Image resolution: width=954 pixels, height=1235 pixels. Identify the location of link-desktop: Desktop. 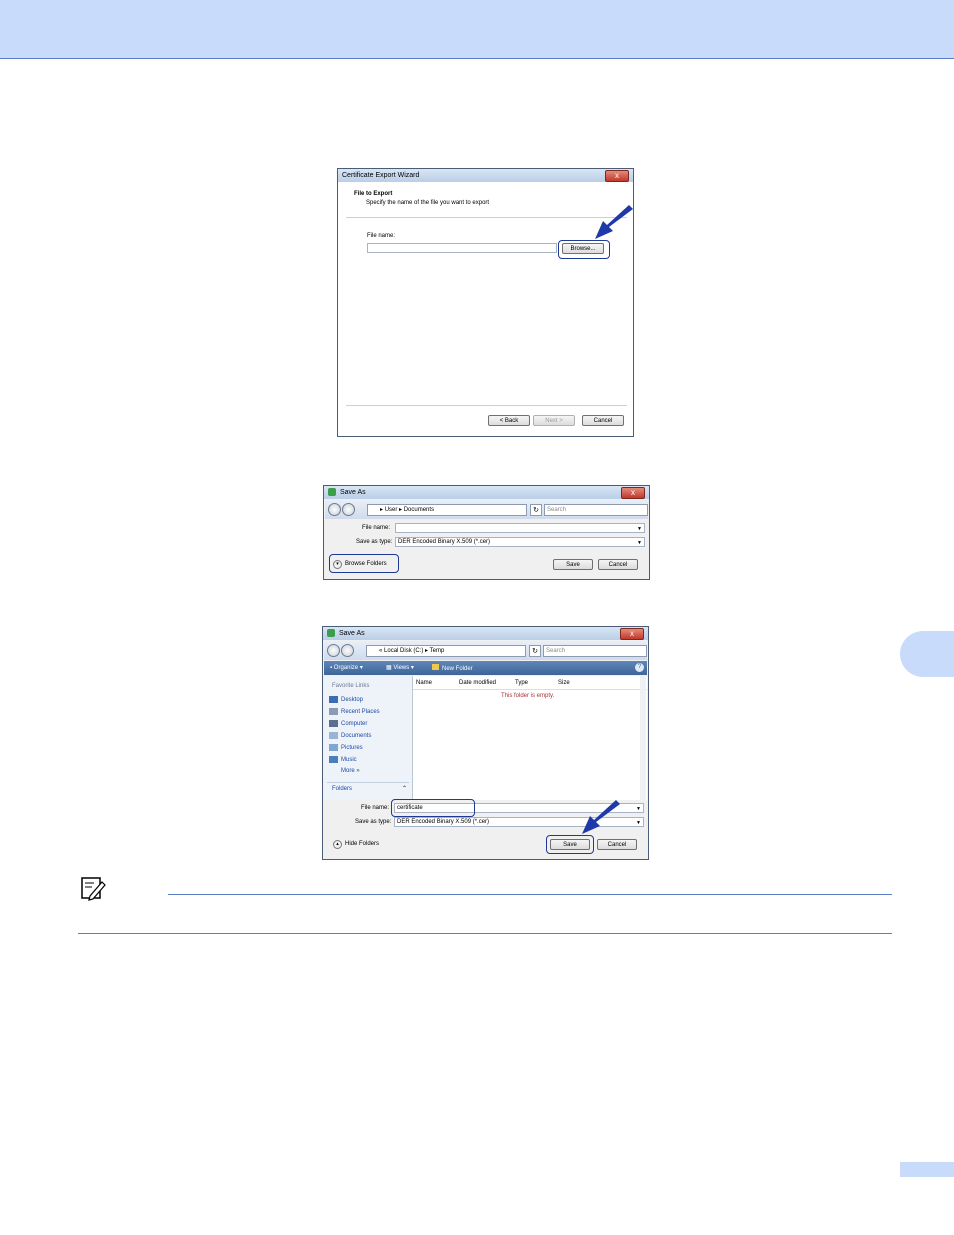
(346, 699).